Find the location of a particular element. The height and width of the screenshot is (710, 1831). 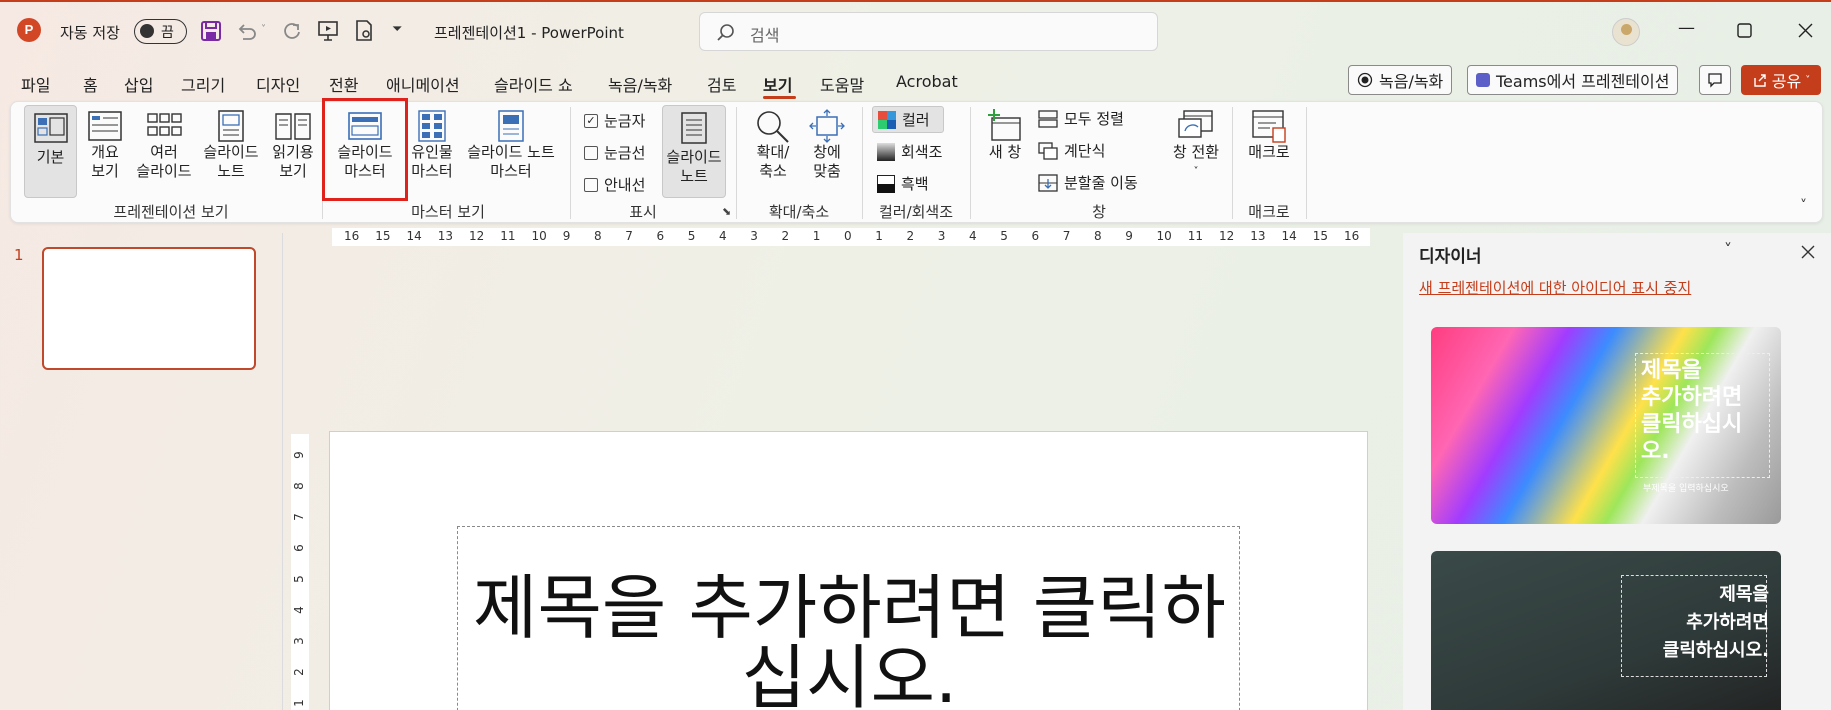

ruler-label: 눈금자 is located at coordinates (625, 121).